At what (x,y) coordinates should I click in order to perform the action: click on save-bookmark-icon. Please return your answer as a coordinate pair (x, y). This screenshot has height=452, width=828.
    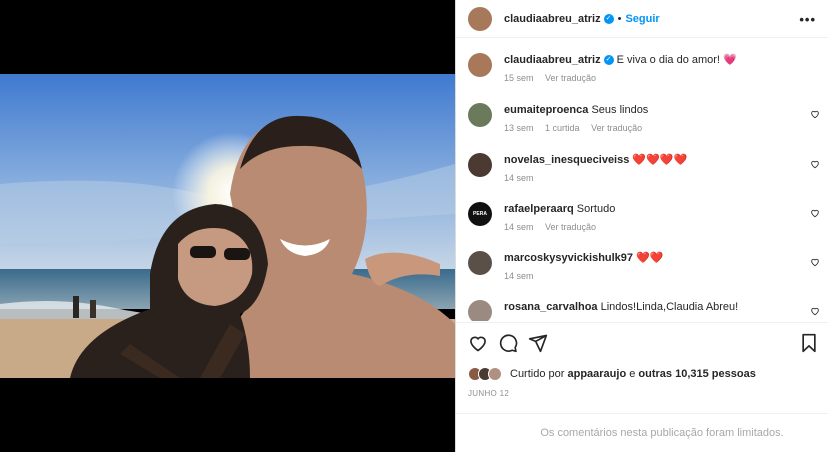
    Looking at the image, I should click on (809, 343).